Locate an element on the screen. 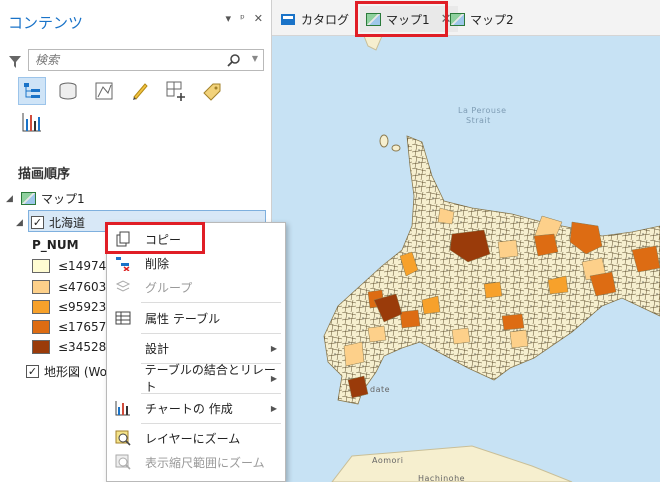  tab-catalog: カタログ is located at coordinates (314, 19).